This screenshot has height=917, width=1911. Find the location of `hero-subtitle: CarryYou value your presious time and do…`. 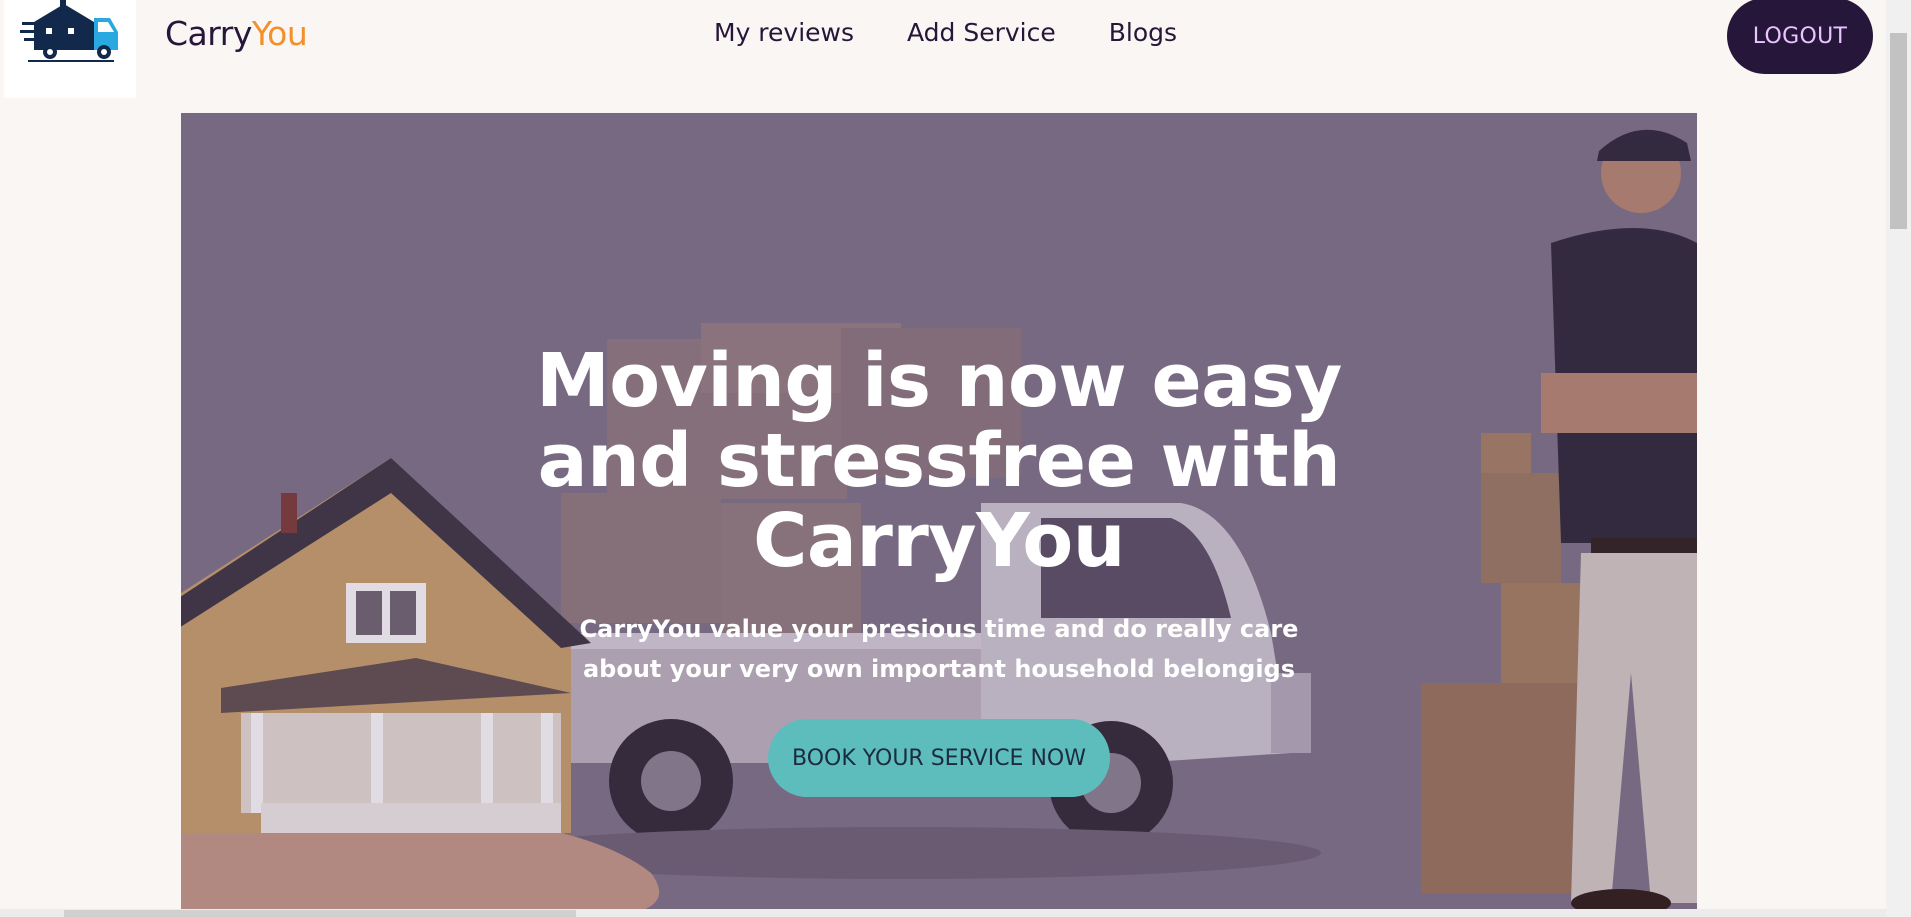

hero-subtitle: CarryYou value your presious time and do… is located at coordinates (939, 649).